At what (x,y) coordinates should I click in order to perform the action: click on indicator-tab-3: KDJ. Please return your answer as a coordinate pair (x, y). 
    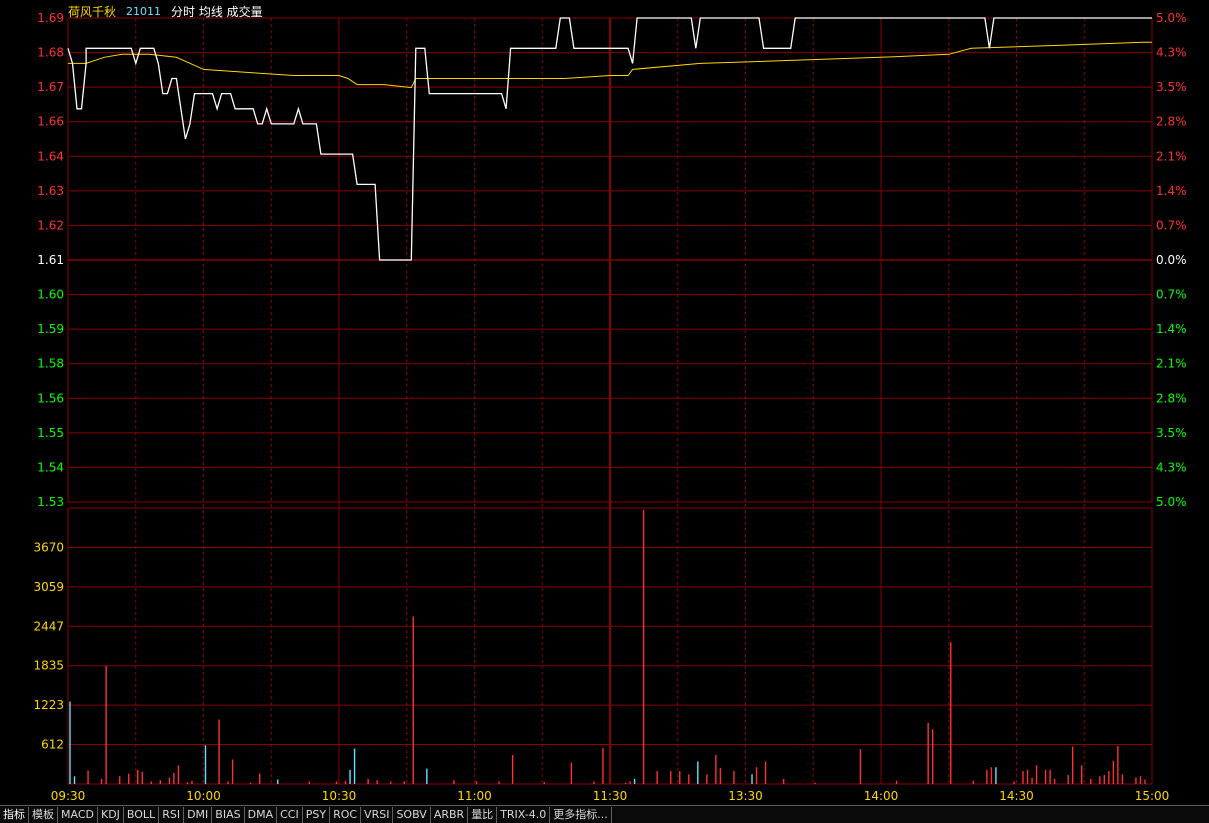
    Looking at the image, I should click on (111, 815).